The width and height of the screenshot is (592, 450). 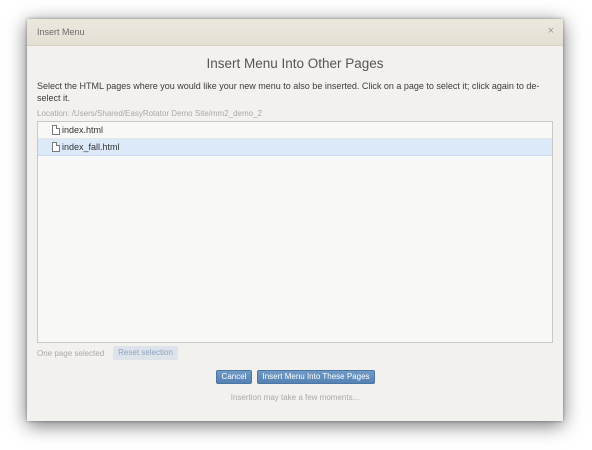 What do you see at coordinates (61, 32) in the screenshot?
I see `dialog-title: Insert Menu` at bounding box center [61, 32].